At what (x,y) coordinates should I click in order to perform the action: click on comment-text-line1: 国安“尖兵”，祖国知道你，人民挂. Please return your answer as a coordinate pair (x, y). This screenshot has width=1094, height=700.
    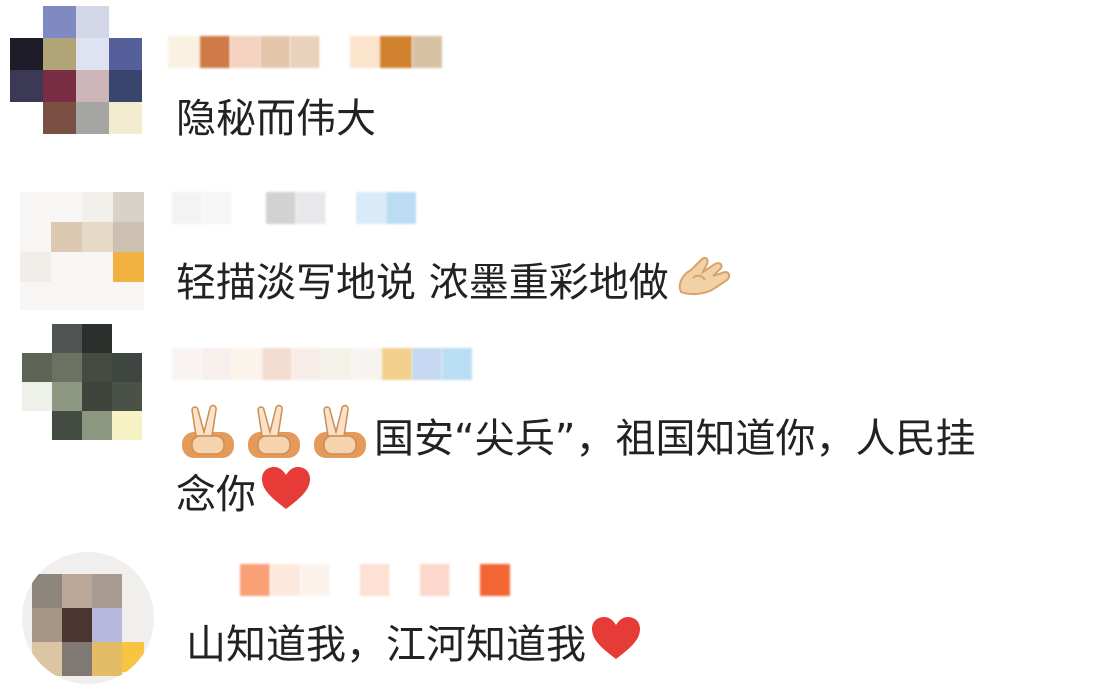
    Looking at the image, I should click on (675, 439).